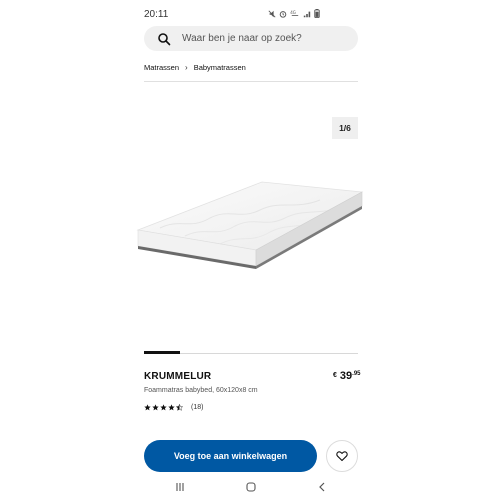 The image size is (500, 500). What do you see at coordinates (272, 13) in the screenshot?
I see `mute-icon` at bounding box center [272, 13].